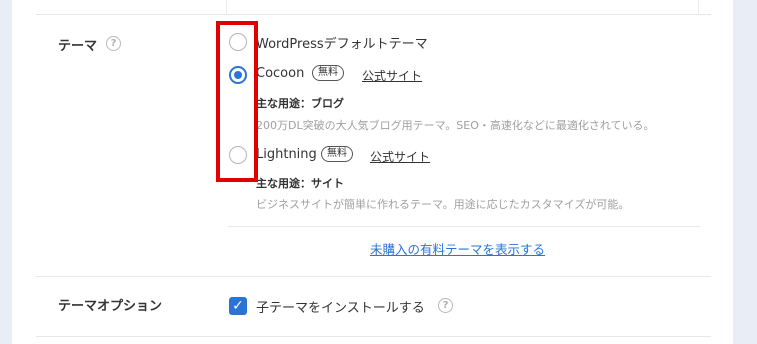  Describe the element at coordinates (110, 306) in the screenshot. I see `theme-option-label: テーマオプション` at that location.